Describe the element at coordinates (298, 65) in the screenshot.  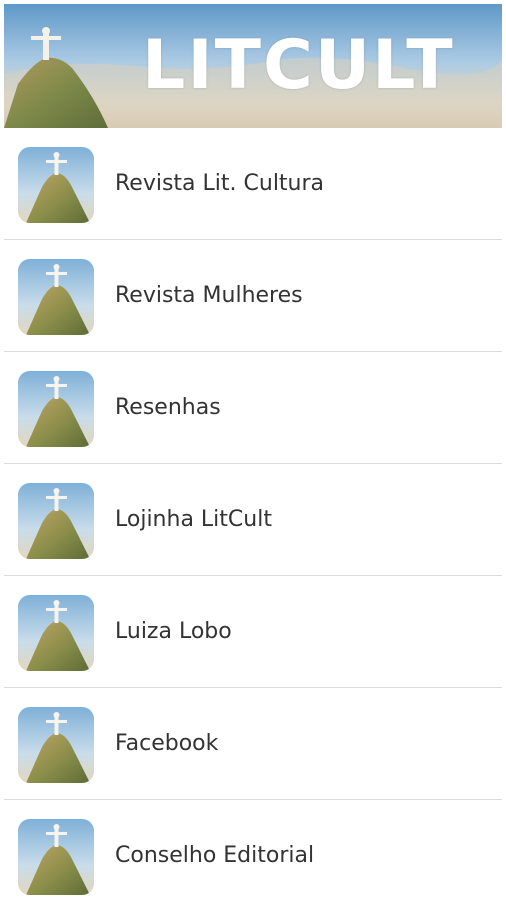
I see `app-title: LITCULT` at that location.